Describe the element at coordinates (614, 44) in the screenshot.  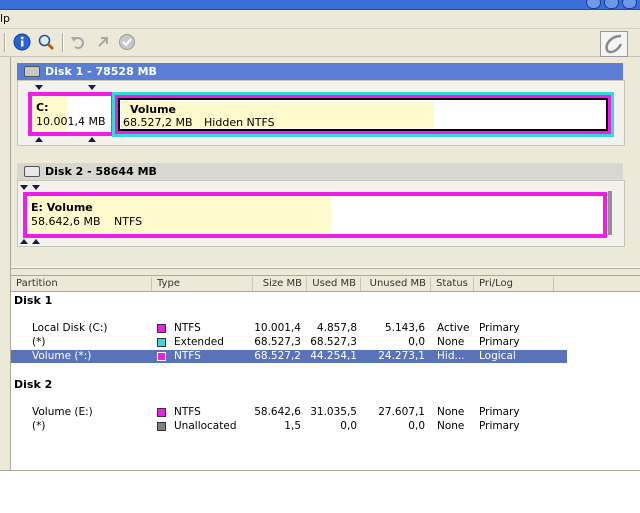
I see `brand-logo-icon` at that location.